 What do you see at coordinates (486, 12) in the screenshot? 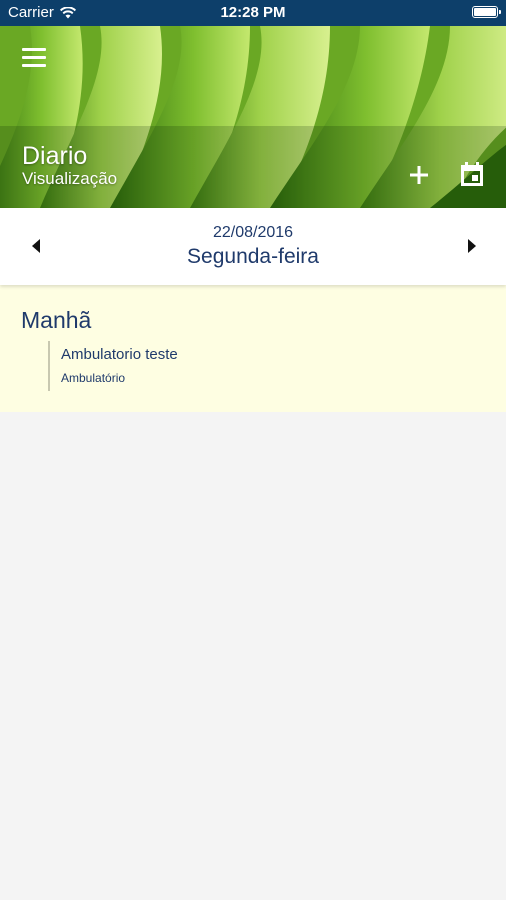
I see `battery-icon` at bounding box center [486, 12].